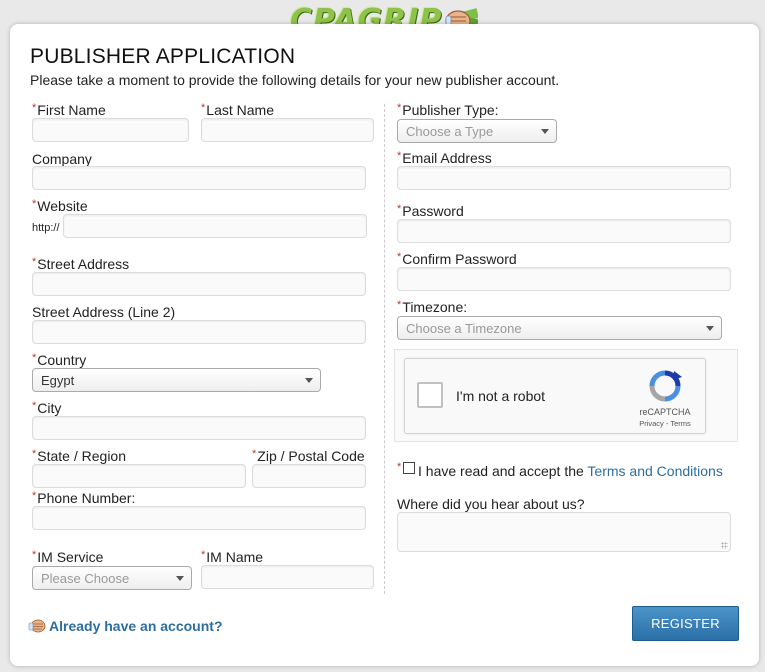  What do you see at coordinates (430, 395) in the screenshot?
I see `recaptcha-checkbox` at bounding box center [430, 395].